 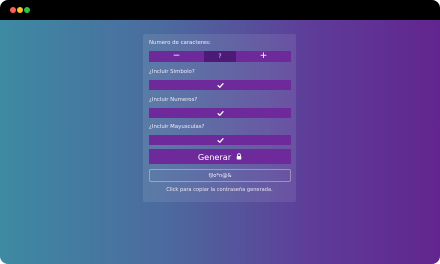 I want to click on length-value: ?, so click(x=220, y=56).